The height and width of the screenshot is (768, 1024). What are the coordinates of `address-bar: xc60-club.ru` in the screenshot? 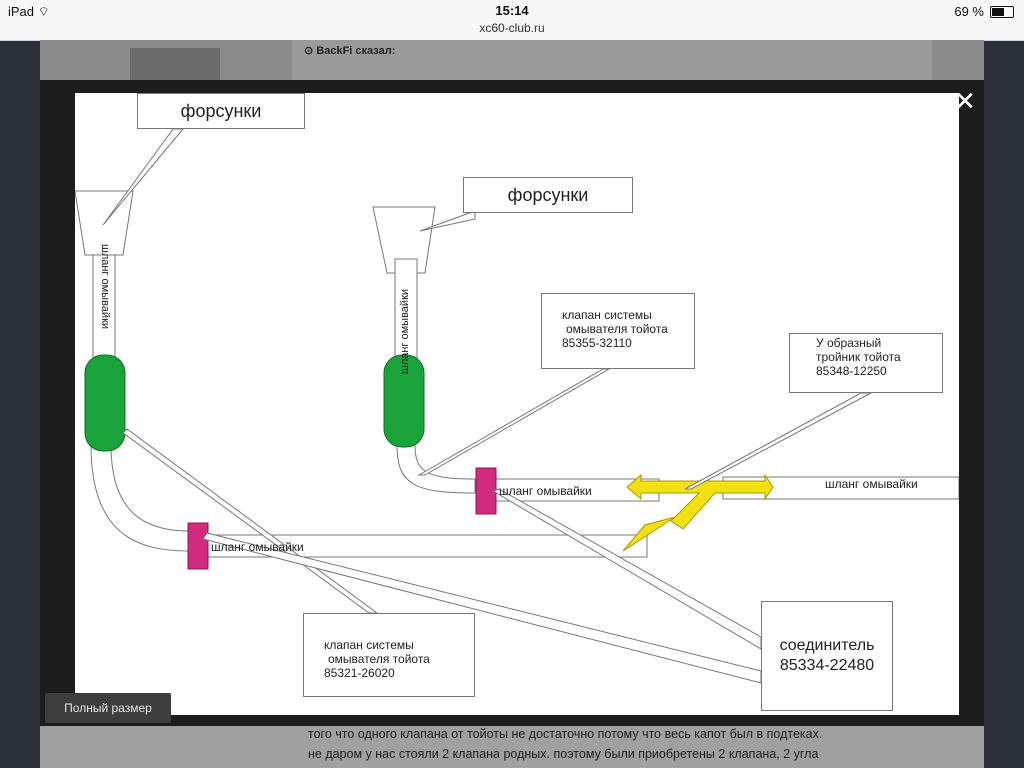 It's located at (512, 28).